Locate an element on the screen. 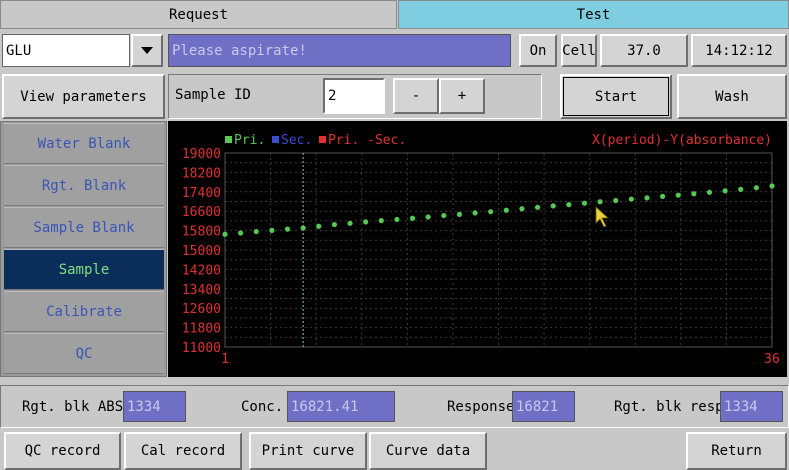  dropdown-button is located at coordinates (147, 50).